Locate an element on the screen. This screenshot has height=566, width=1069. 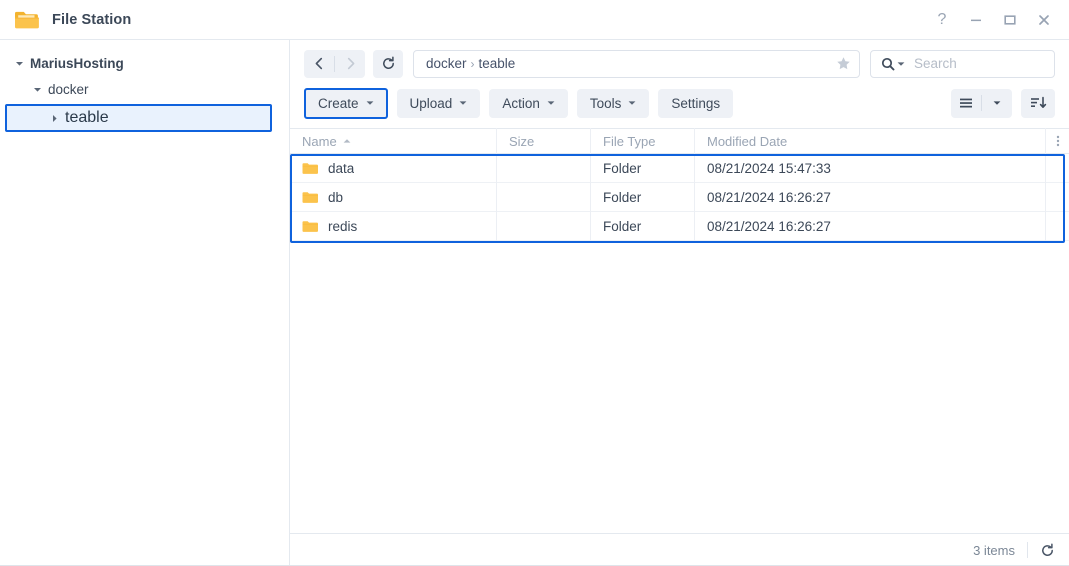
breadcrumb-item-docker: docker is located at coordinates (446, 63).